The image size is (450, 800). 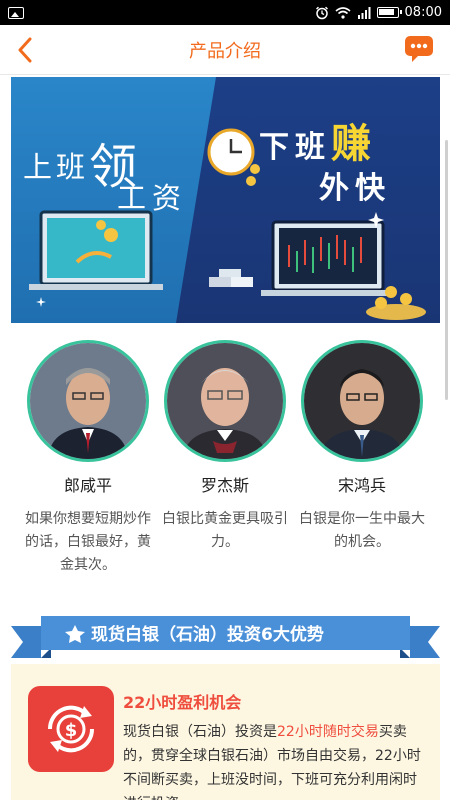 What do you see at coordinates (362, 530) in the screenshot?
I see `expert-quote: 白银是你一生中最大的机会。` at bounding box center [362, 530].